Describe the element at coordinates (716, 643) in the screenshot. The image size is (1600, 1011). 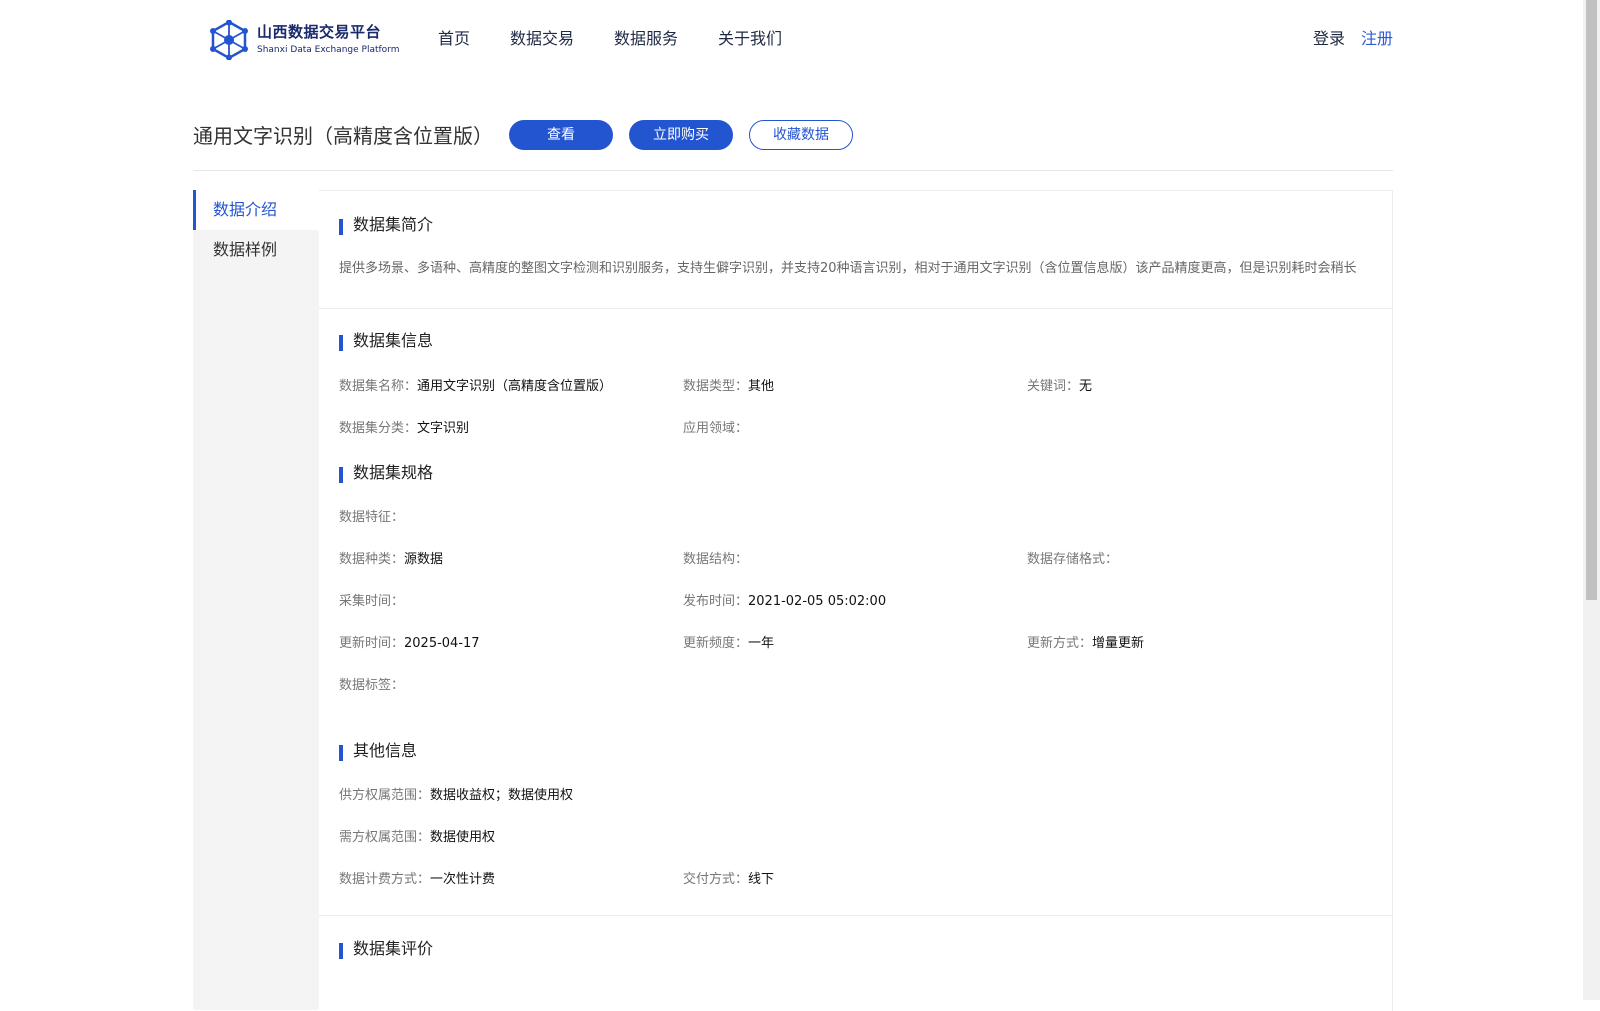
I see `field-label: 更新频度：` at that location.